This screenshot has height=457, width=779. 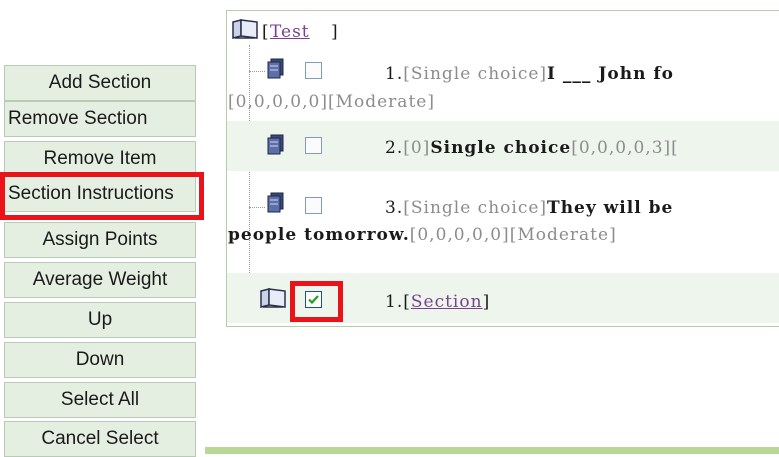 I want to click on select-all-button: Select All, so click(x=100, y=400).